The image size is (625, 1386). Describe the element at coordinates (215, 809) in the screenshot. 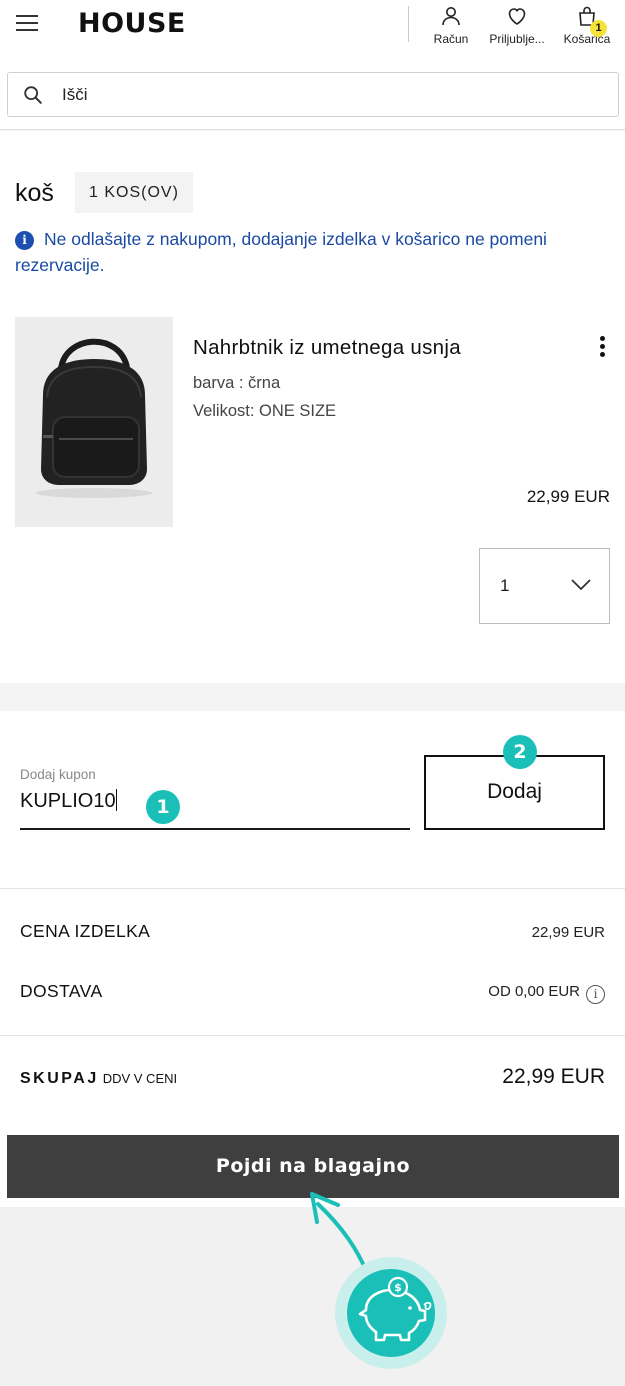

I see `coupon-input: KUPLIO10` at that location.